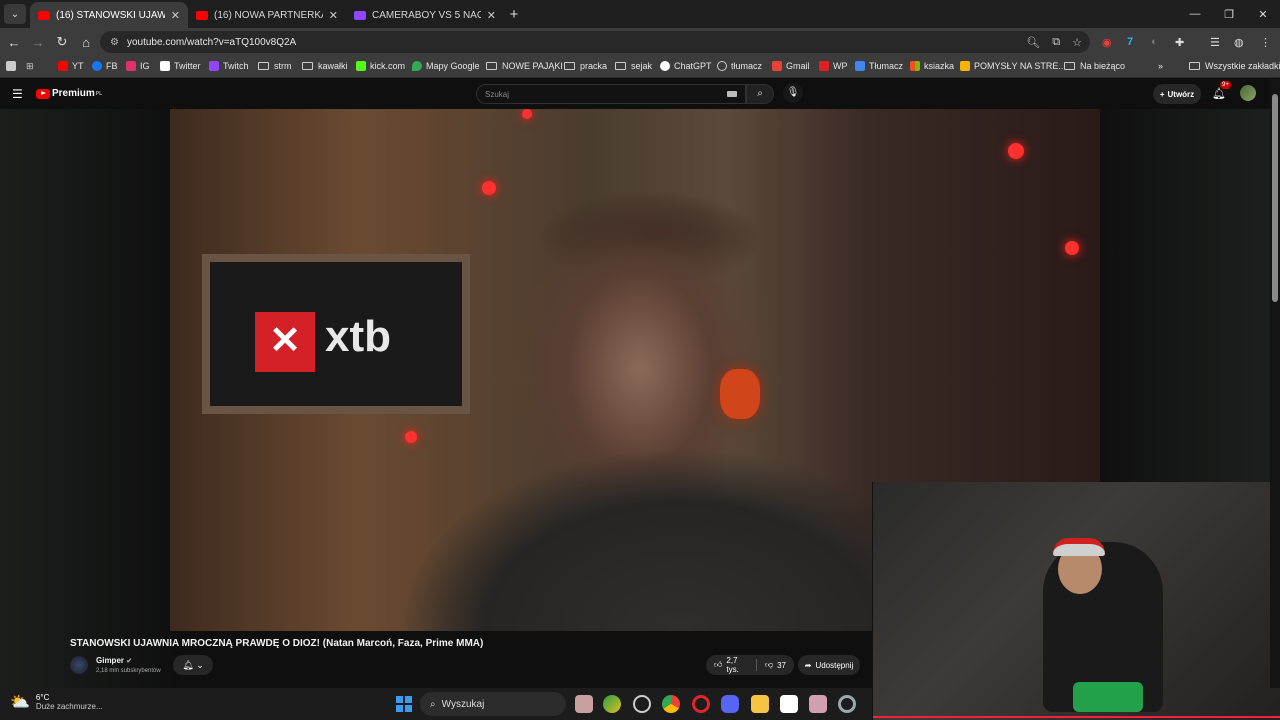 This screenshot has height=720, width=1280. Describe the element at coordinates (114, 660) in the screenshot. I see `channel-name: Gimper ✔` at that location.